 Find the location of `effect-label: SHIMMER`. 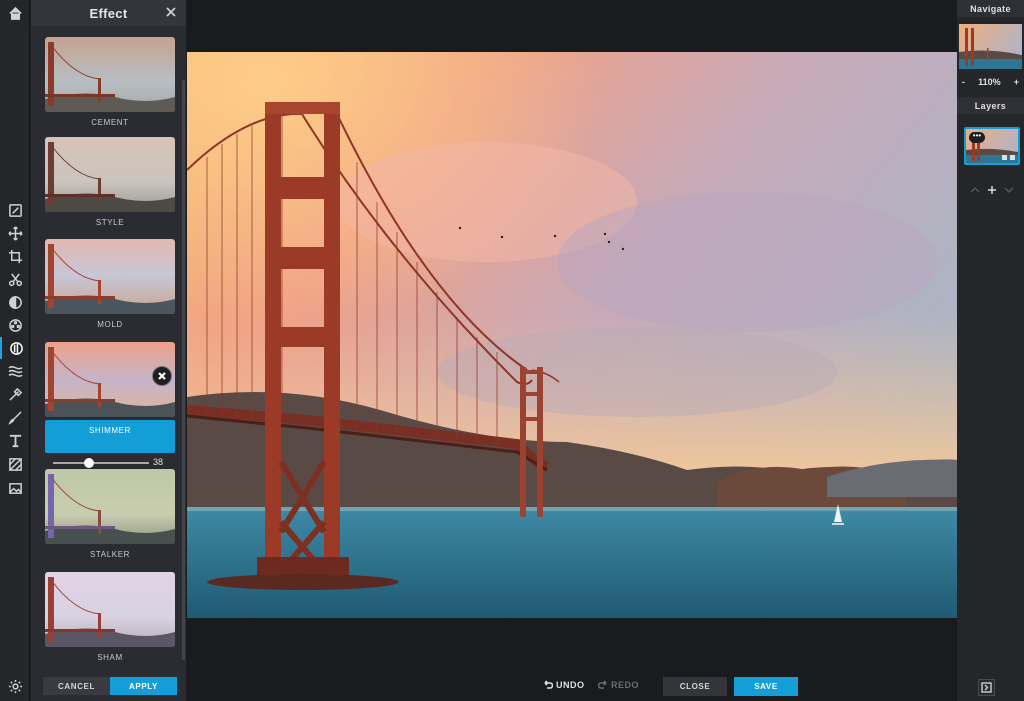

effect-label: SHIMMER is located at coordinates (110, 436).